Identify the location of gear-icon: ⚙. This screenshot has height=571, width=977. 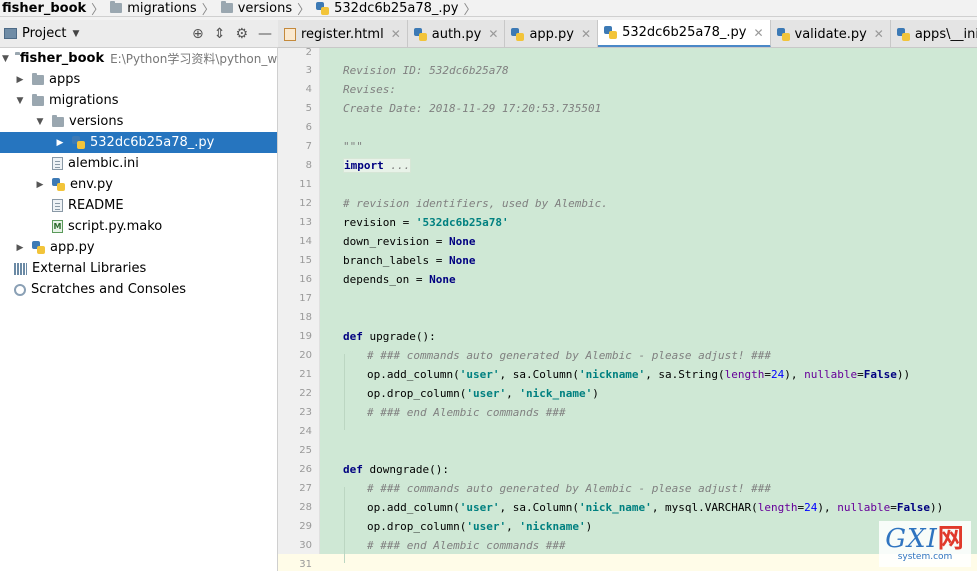
(241, 34).